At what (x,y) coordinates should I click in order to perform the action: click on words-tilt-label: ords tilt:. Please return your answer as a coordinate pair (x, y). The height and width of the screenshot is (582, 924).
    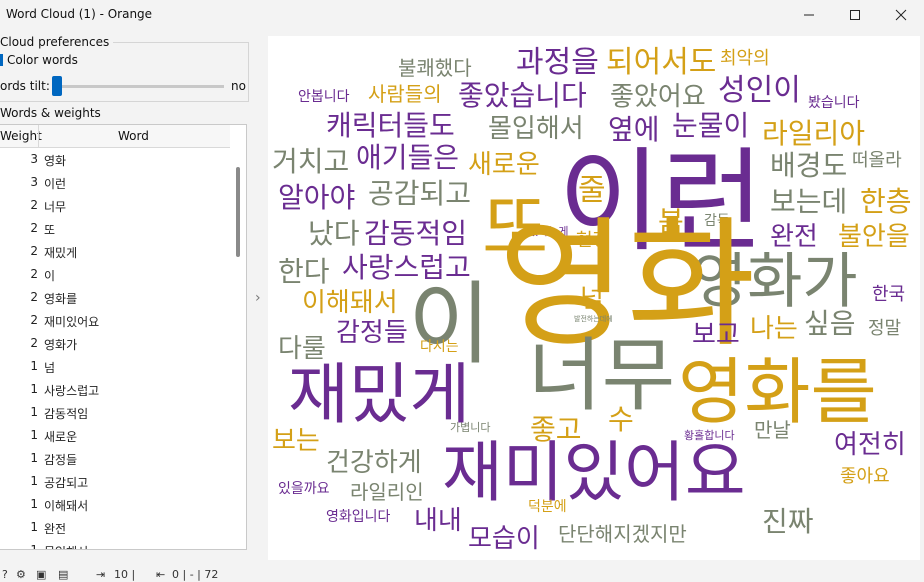
    Looking at the image, I should click on (25, 86).